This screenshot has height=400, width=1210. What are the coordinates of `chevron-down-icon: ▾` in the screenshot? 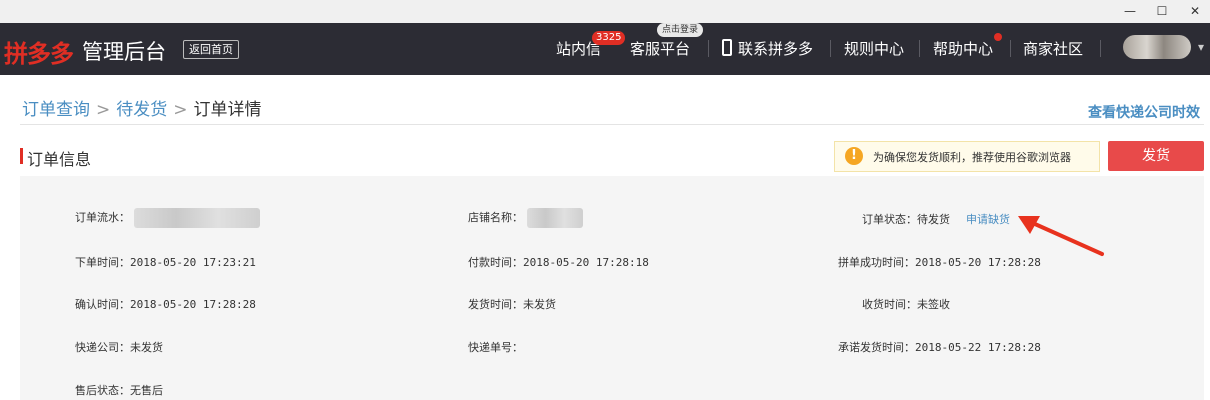 It's located at (1201, 47).